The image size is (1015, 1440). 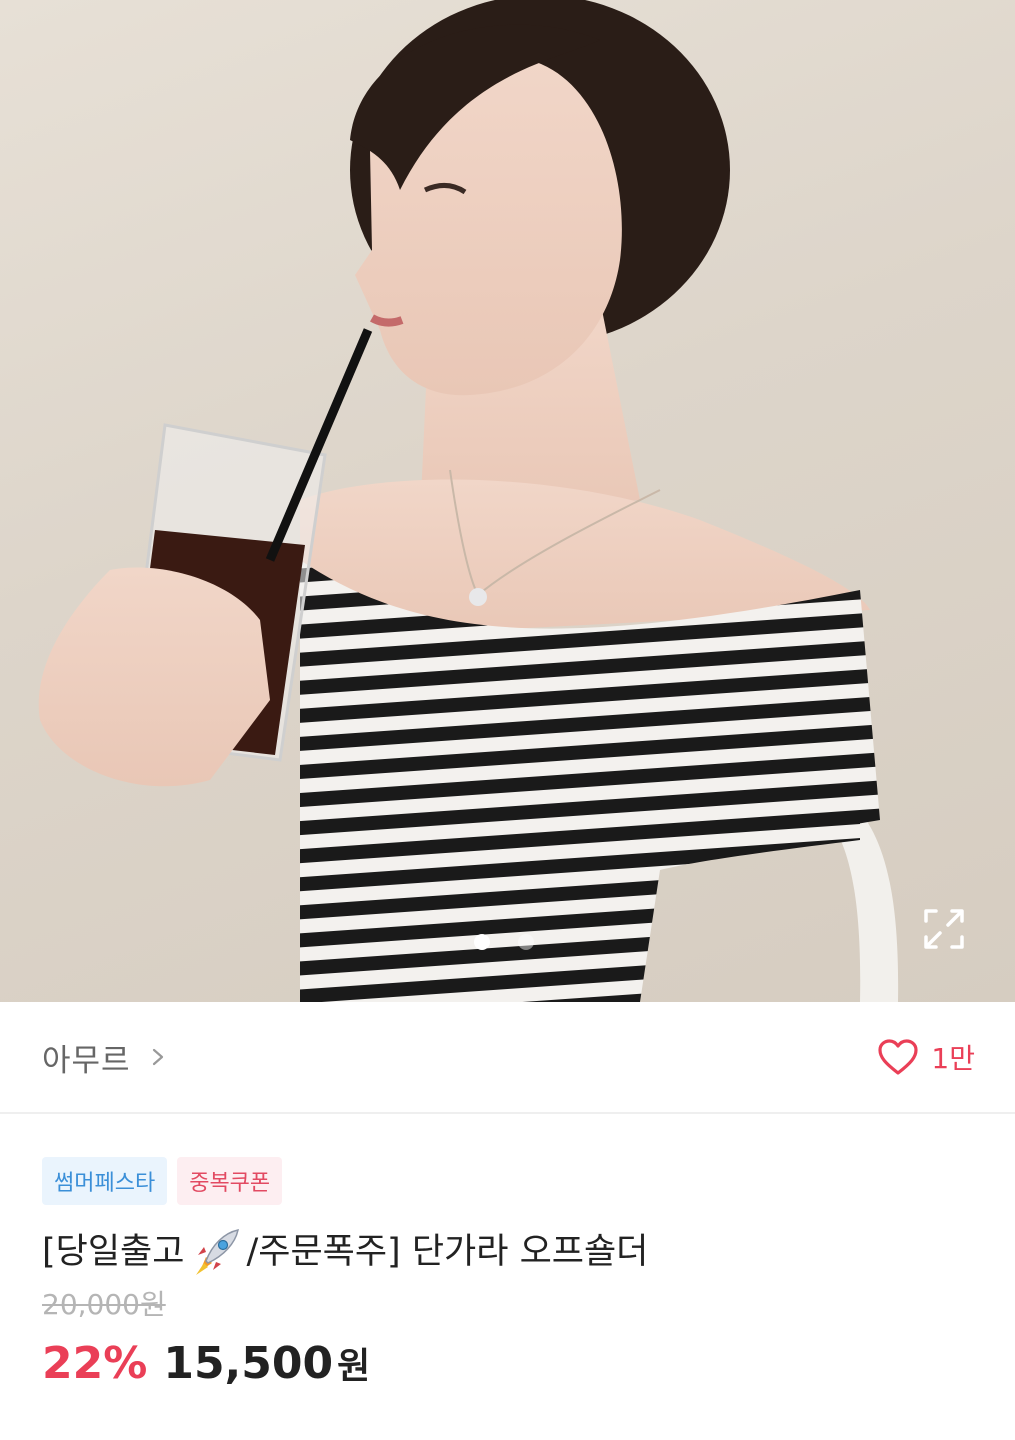 I want to click on currency-unit: 원, so click(x=354, y=1366).